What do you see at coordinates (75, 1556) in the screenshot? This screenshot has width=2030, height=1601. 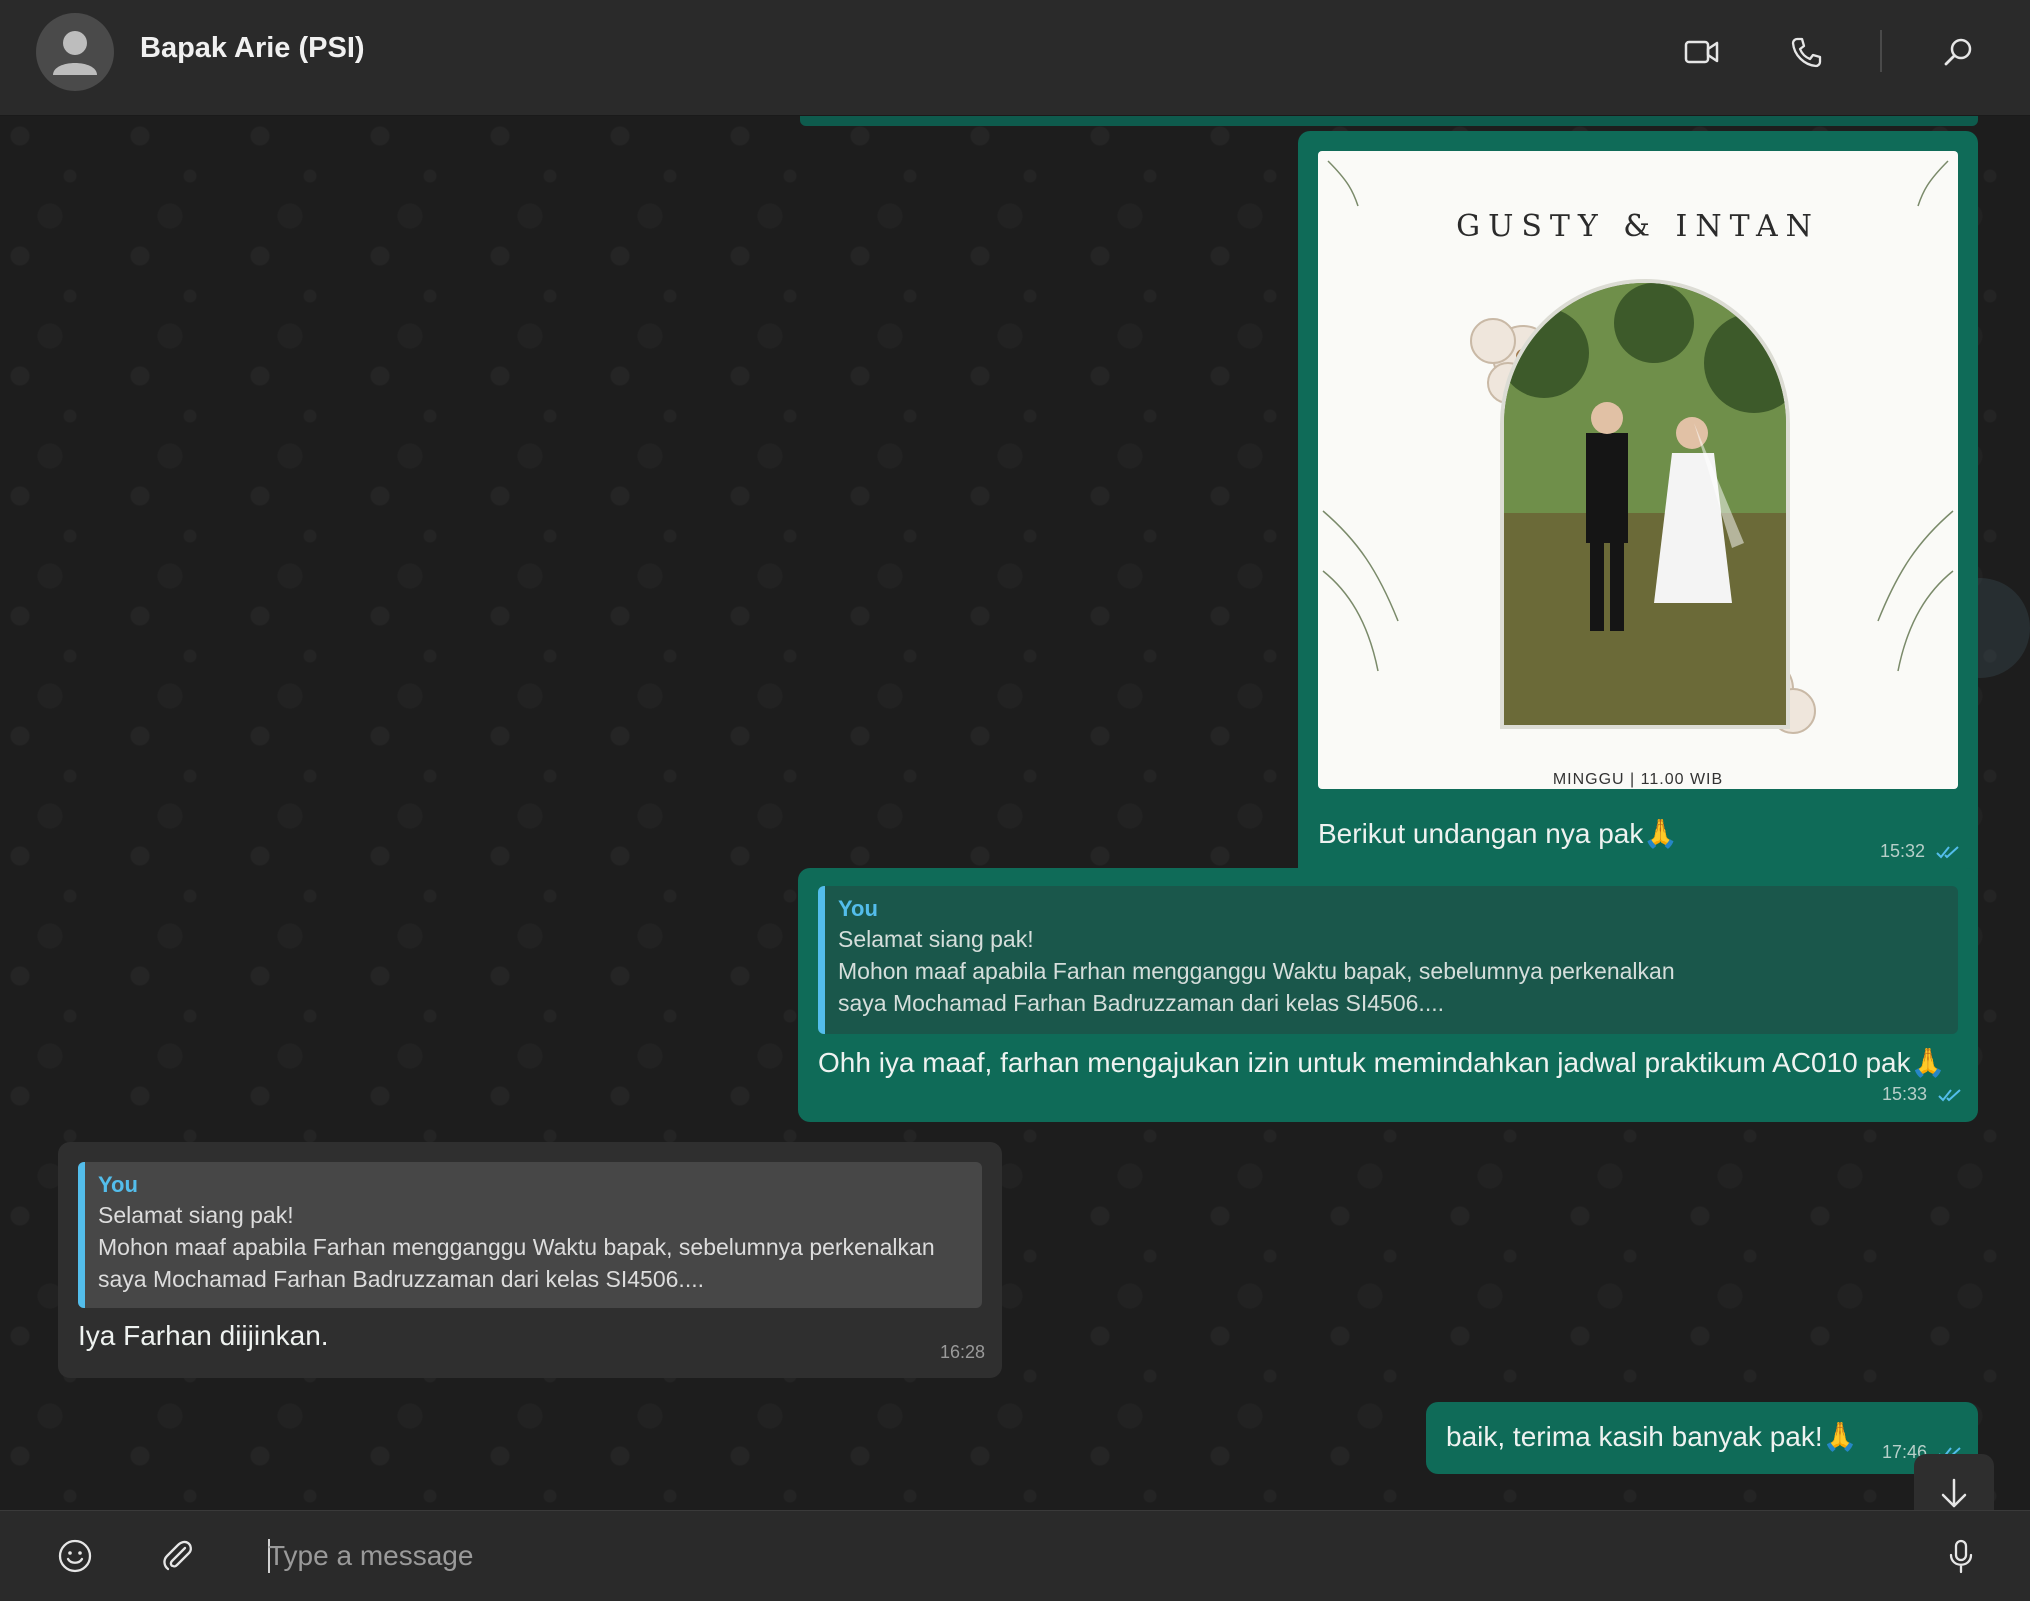 I see `emoji-icon` at bounding box center [75, 1556].